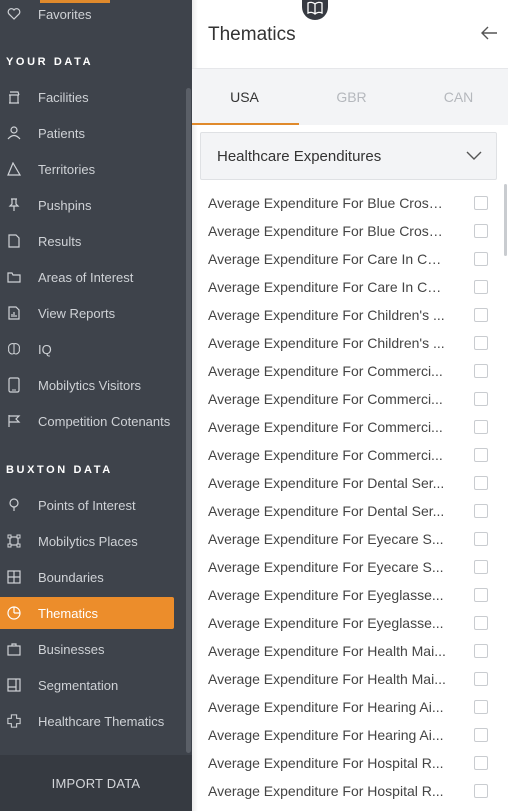 The image size is (508, 811). I want to click on sidebar-scrollbar, so click(188, 420).